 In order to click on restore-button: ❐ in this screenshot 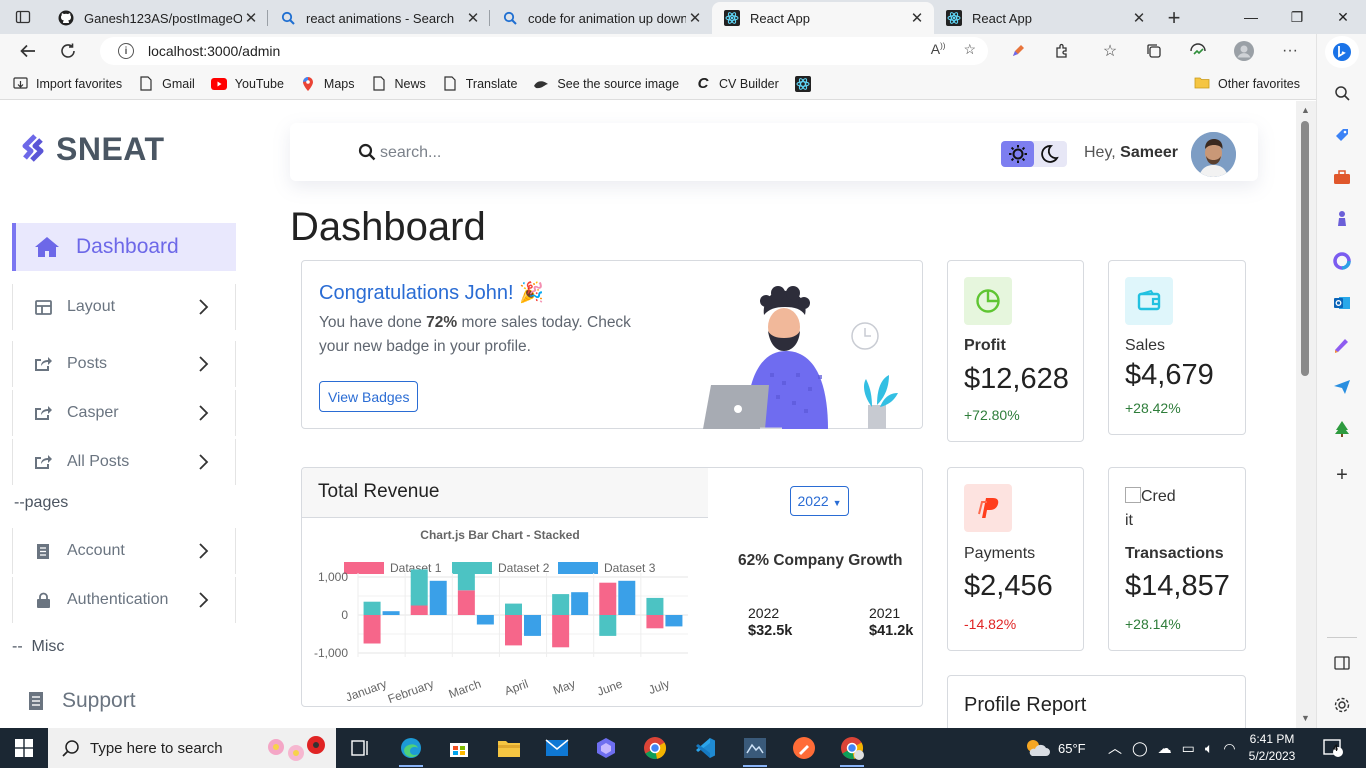, I will do `click(1297, 17)`.